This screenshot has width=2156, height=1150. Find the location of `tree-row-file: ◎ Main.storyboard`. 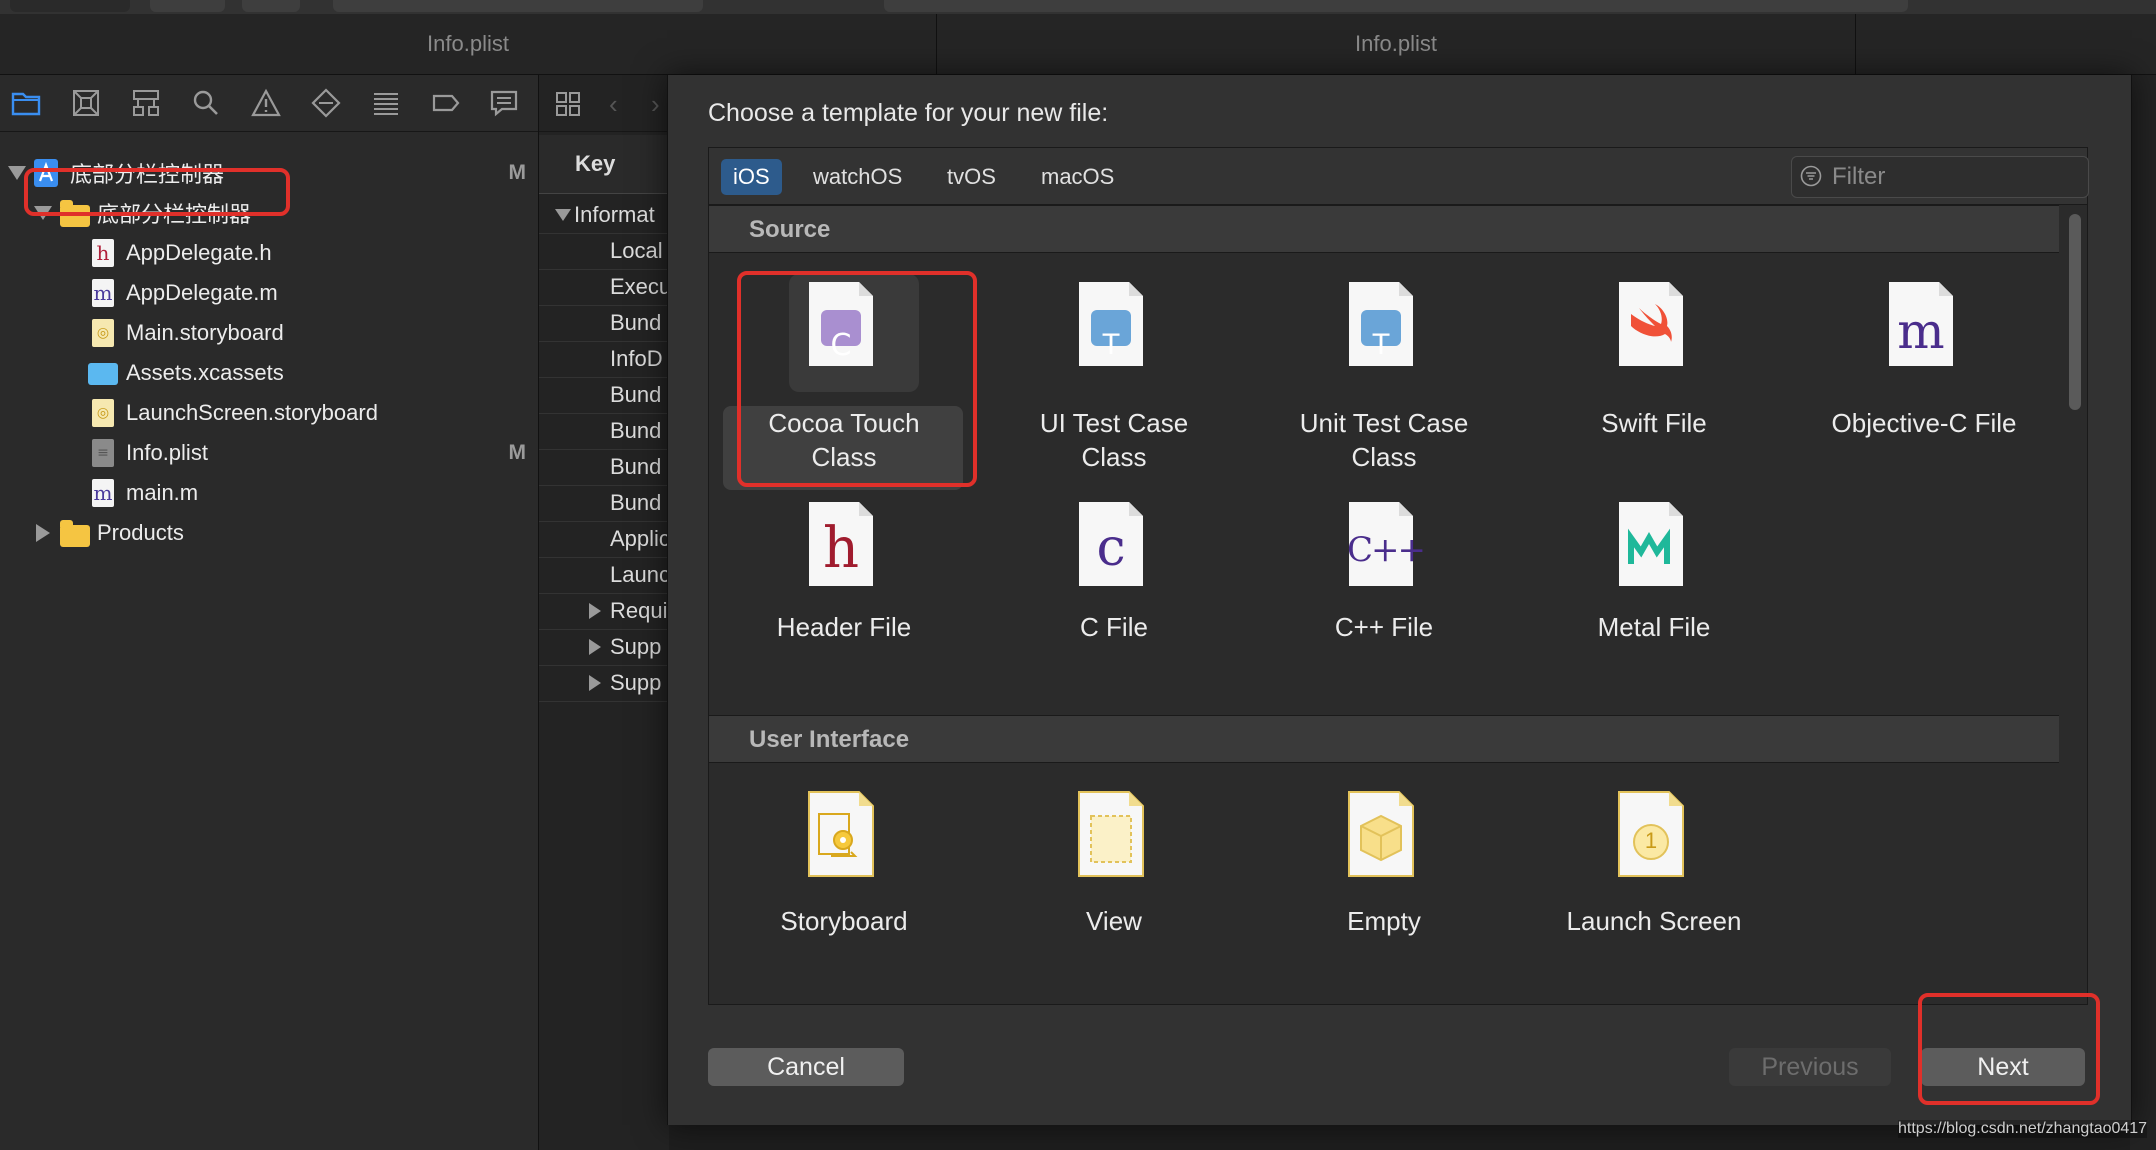

tree-row-file: ◎ Main.storyboard is located at coordinates (269, 333).